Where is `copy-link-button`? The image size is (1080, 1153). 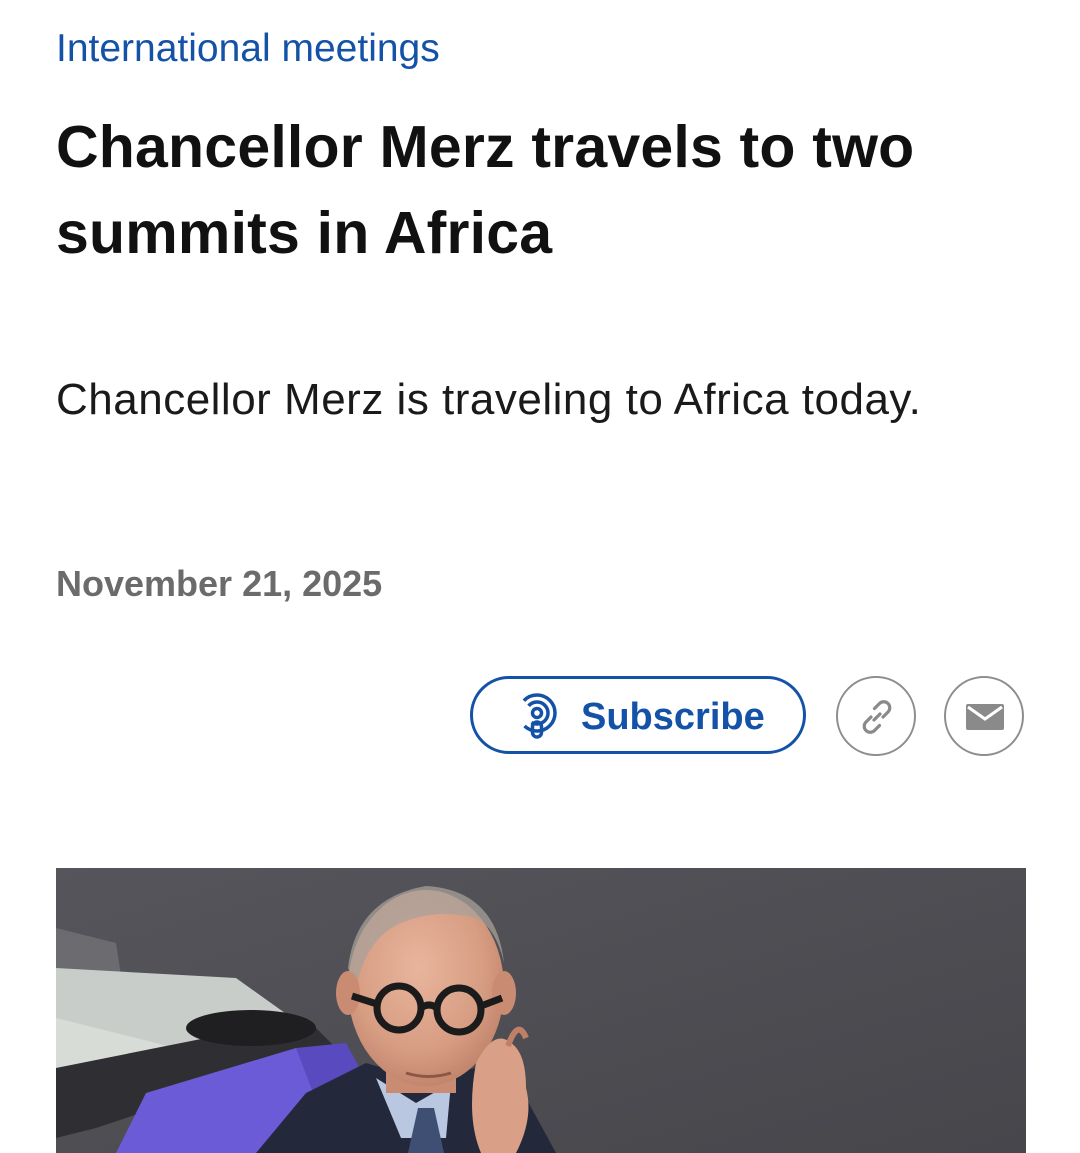 copy-link-button is located at coordinates (876, 716).